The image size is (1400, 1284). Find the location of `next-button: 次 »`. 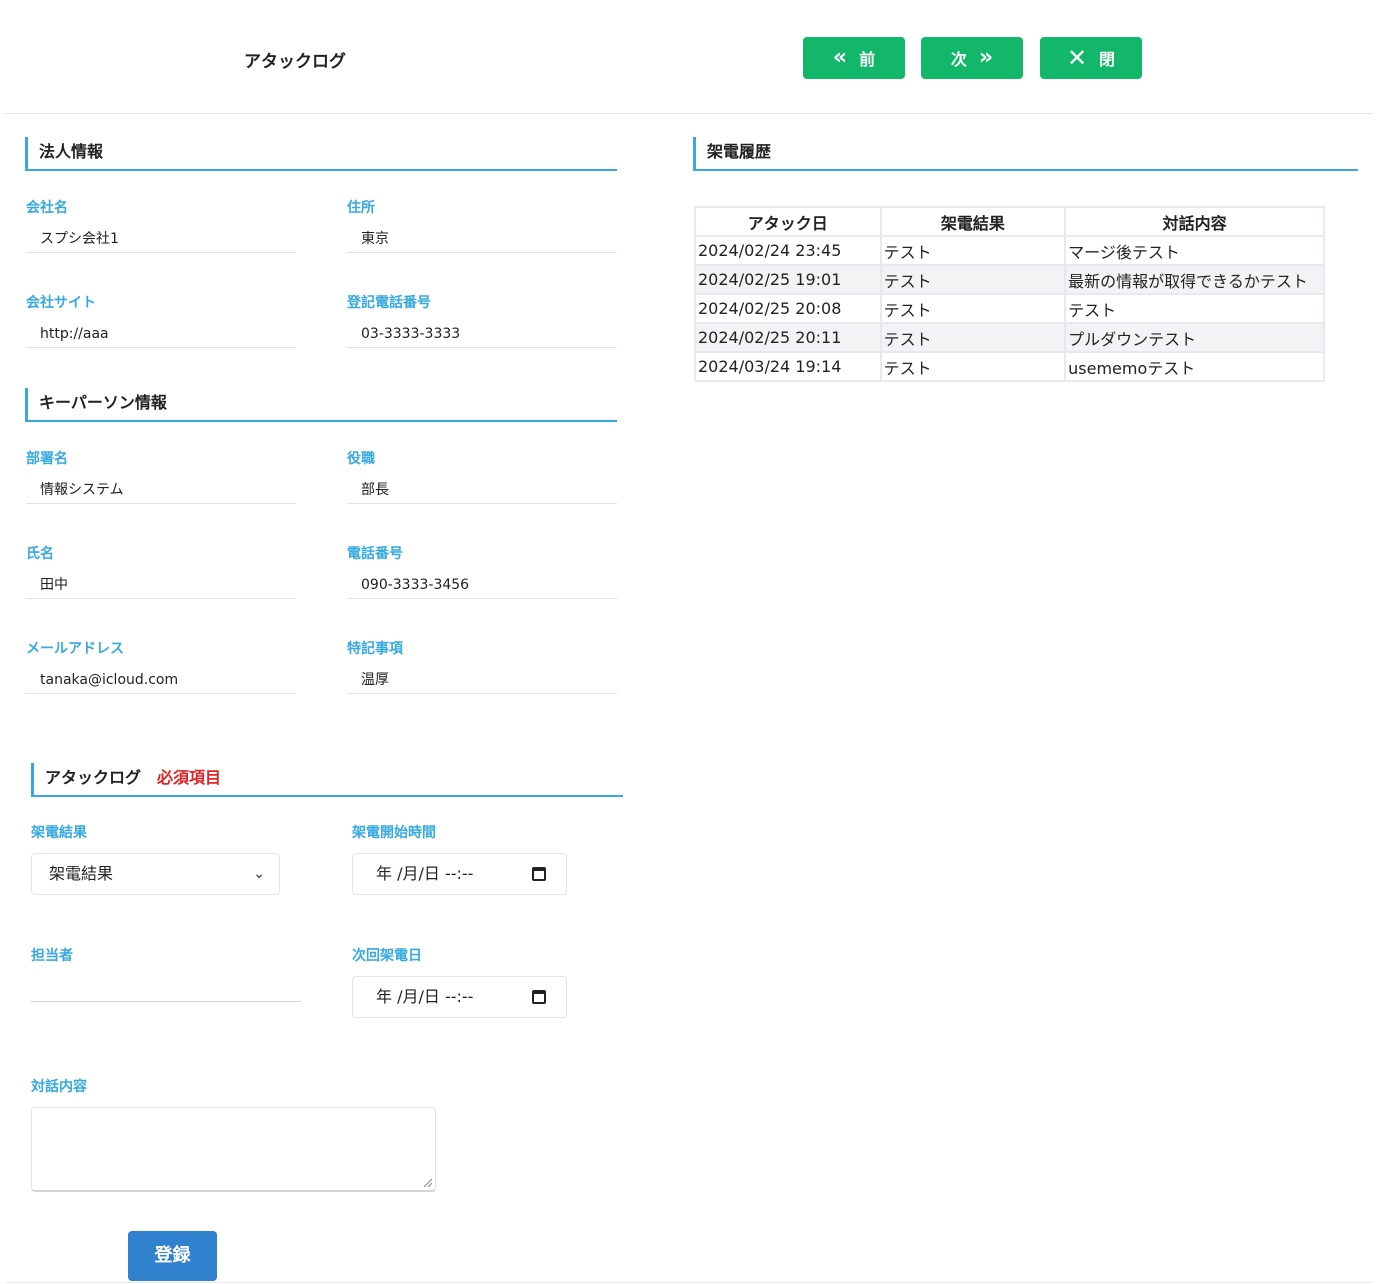

next-button: 次 » is located at coordinates (972, 58).